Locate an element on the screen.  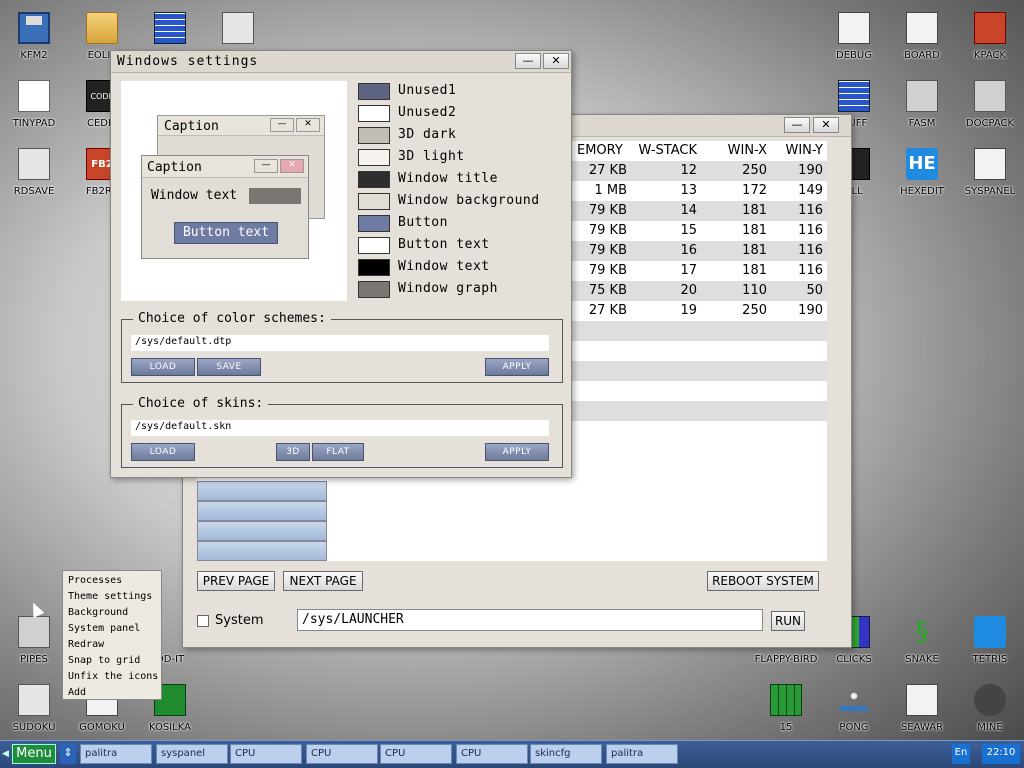
pong-icon is located at coordinates (854, 700).